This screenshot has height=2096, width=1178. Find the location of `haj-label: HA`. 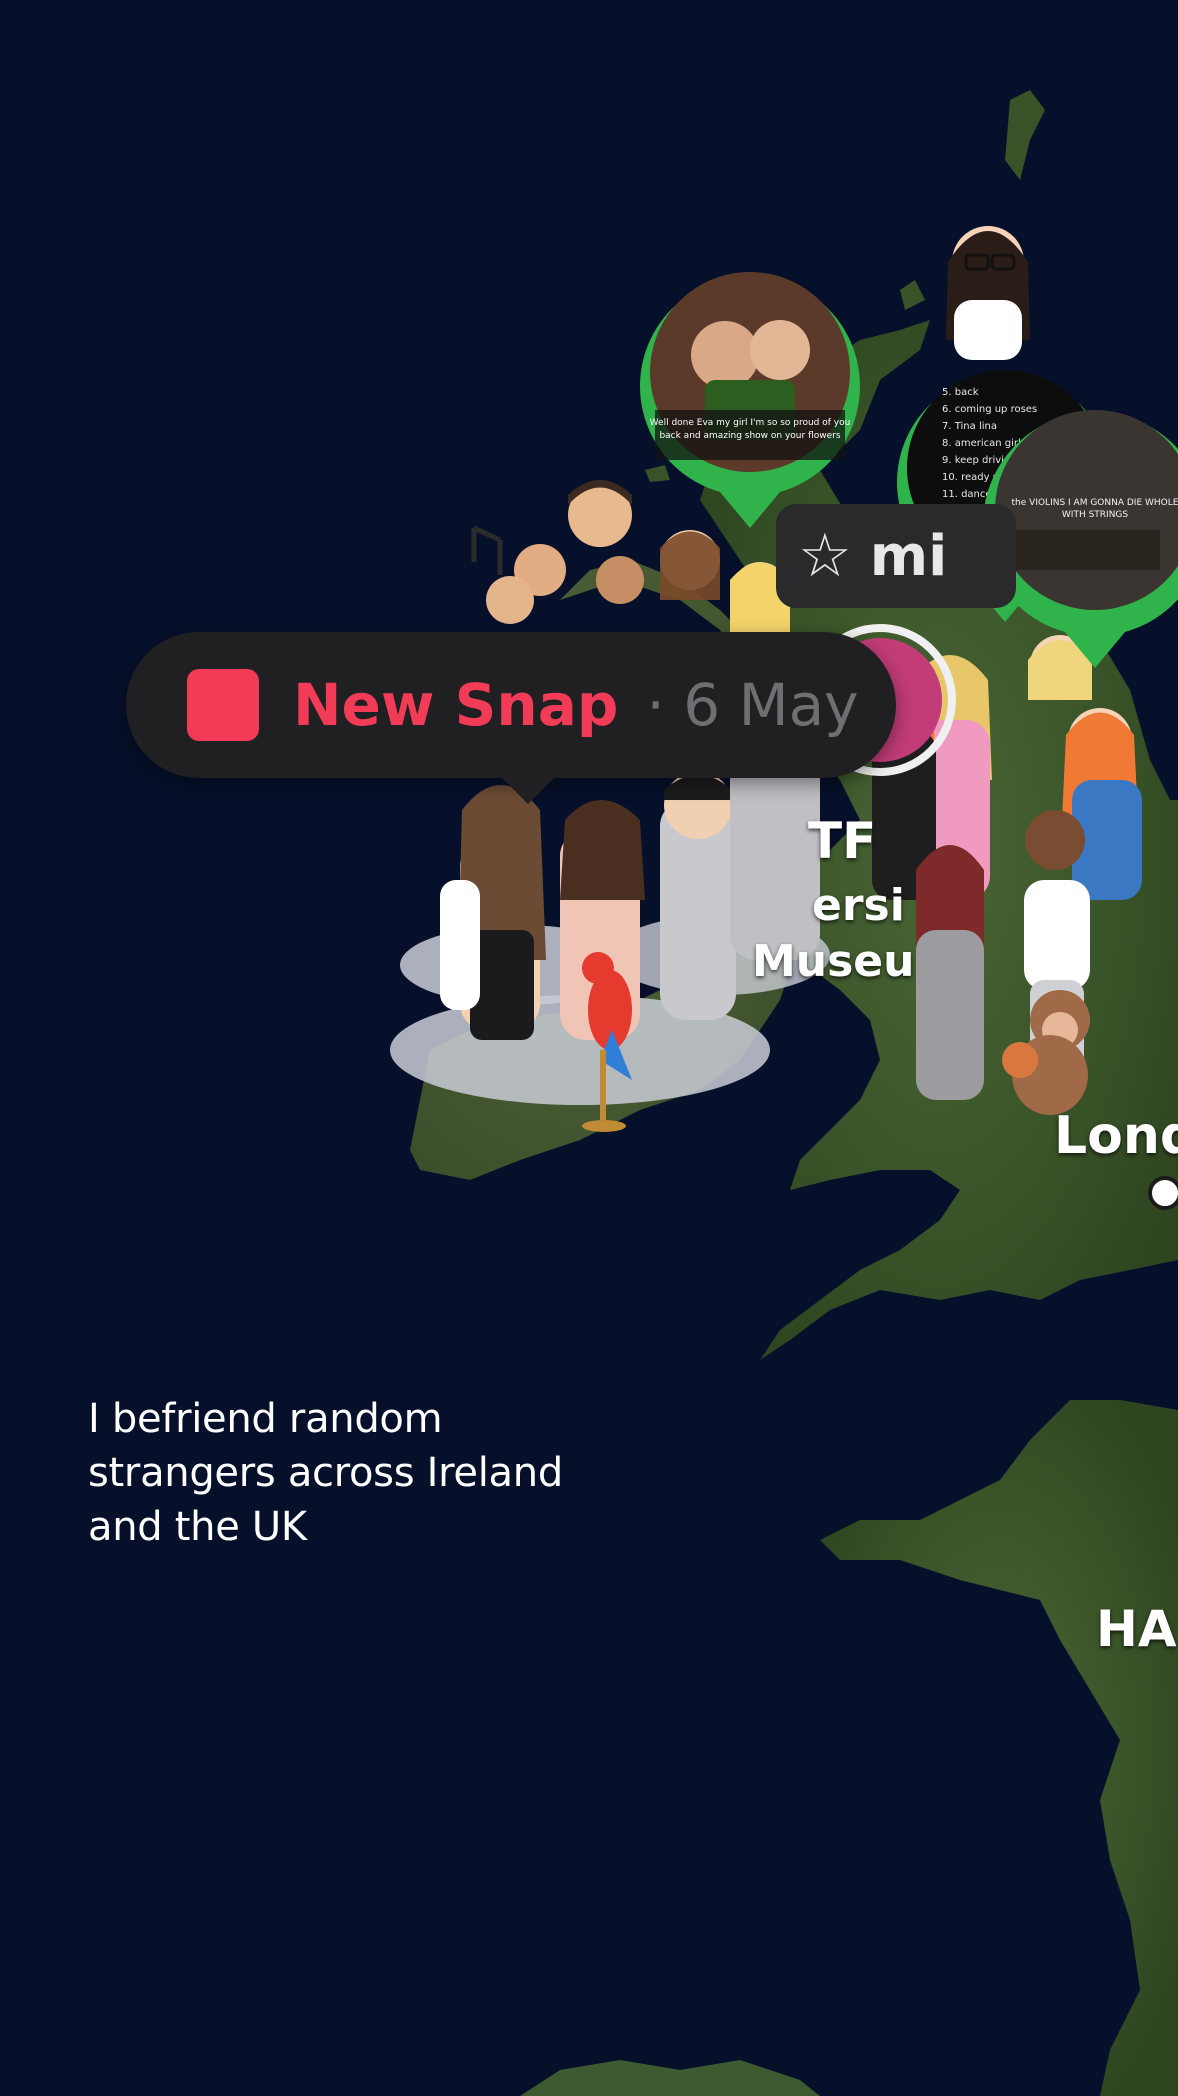

haj-label: HA is located at coordinates (1136, 1629).